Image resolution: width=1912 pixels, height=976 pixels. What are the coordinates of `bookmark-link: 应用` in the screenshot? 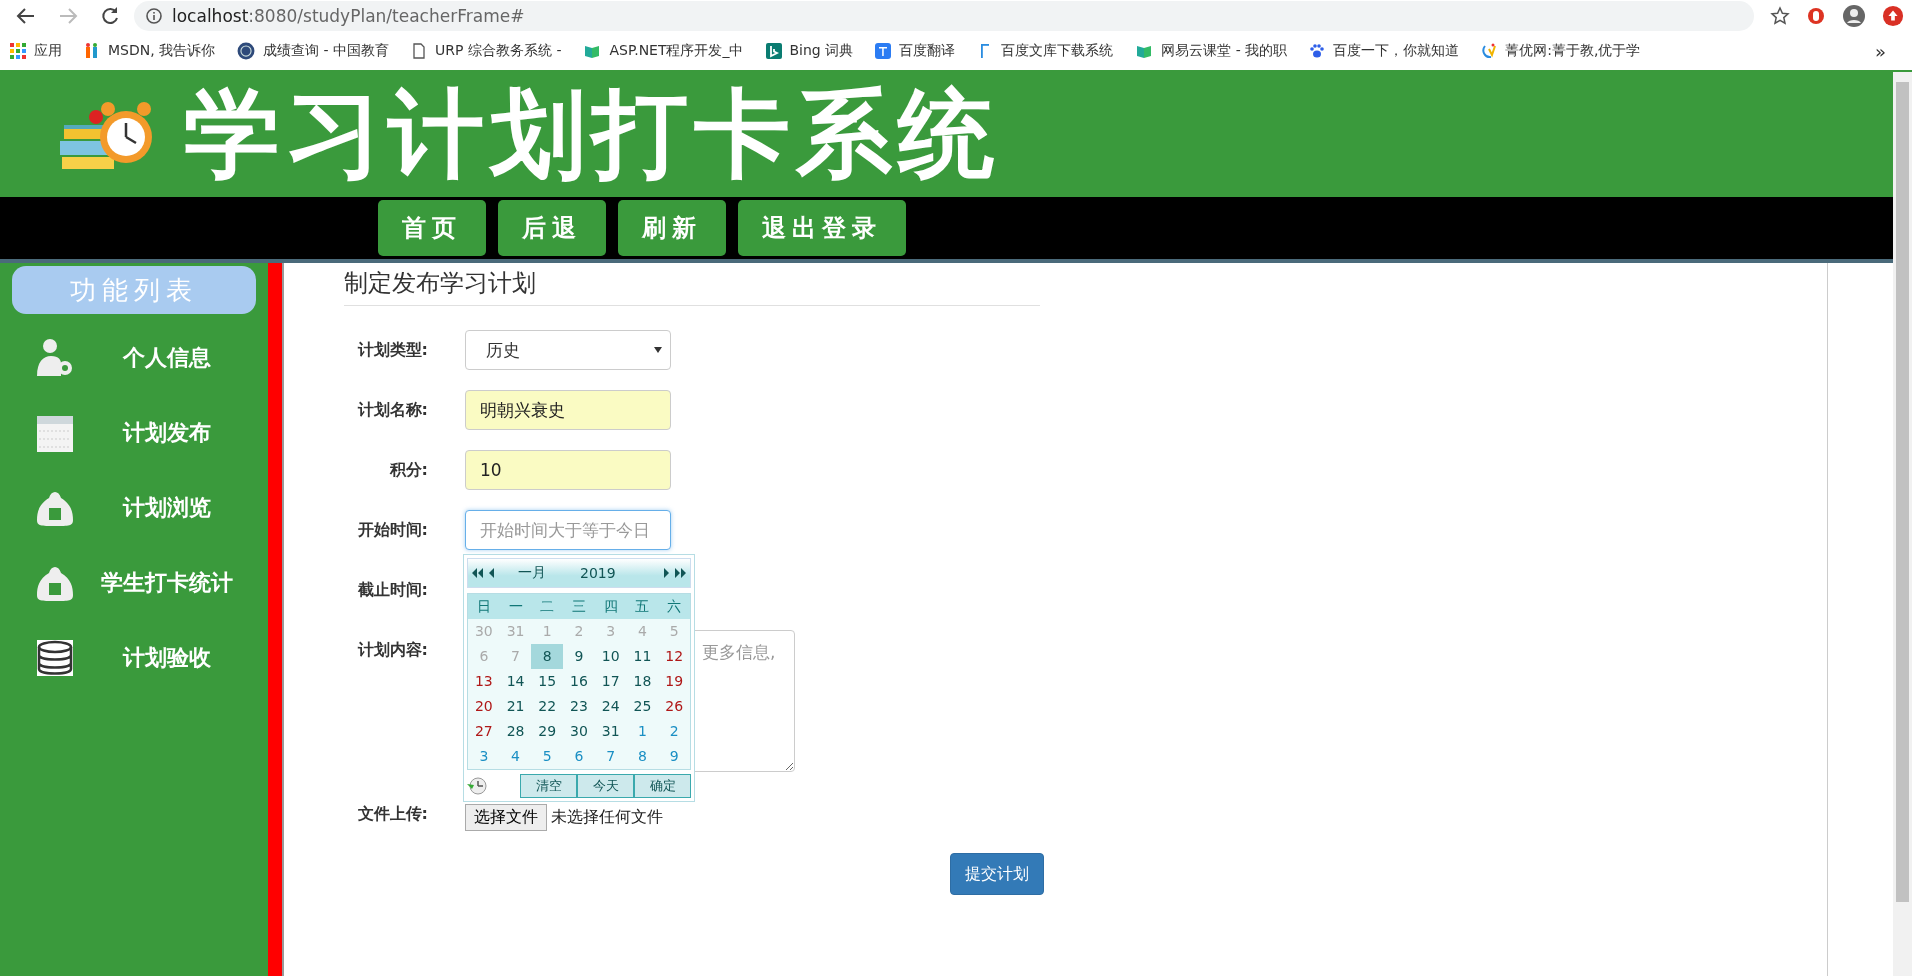 It's located at (36, 51).